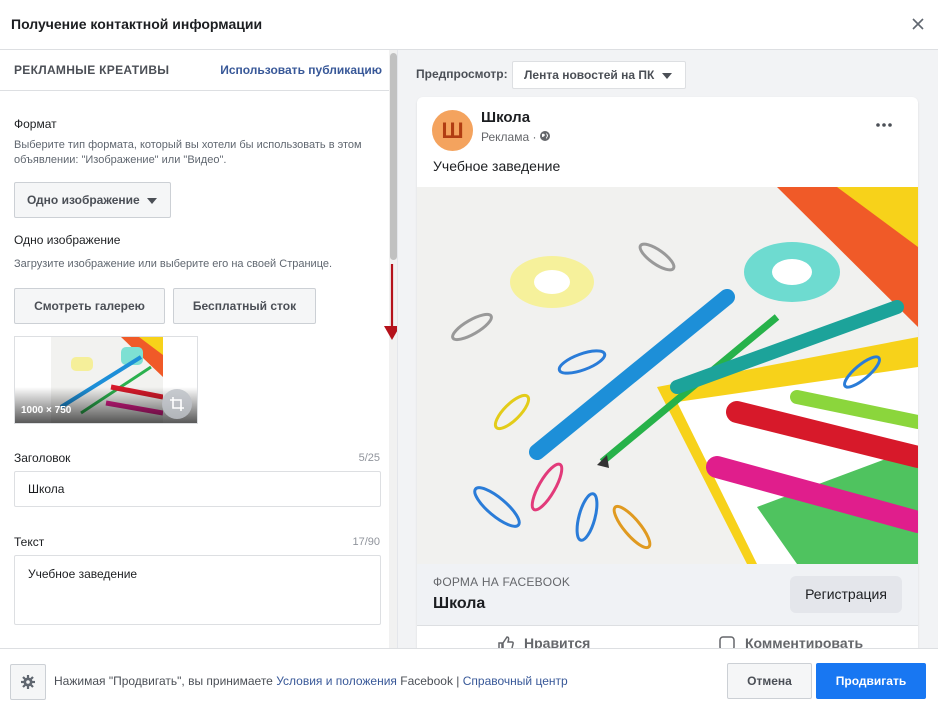  I want to click on terms-text-after: Facebook |, so click(430, 681).